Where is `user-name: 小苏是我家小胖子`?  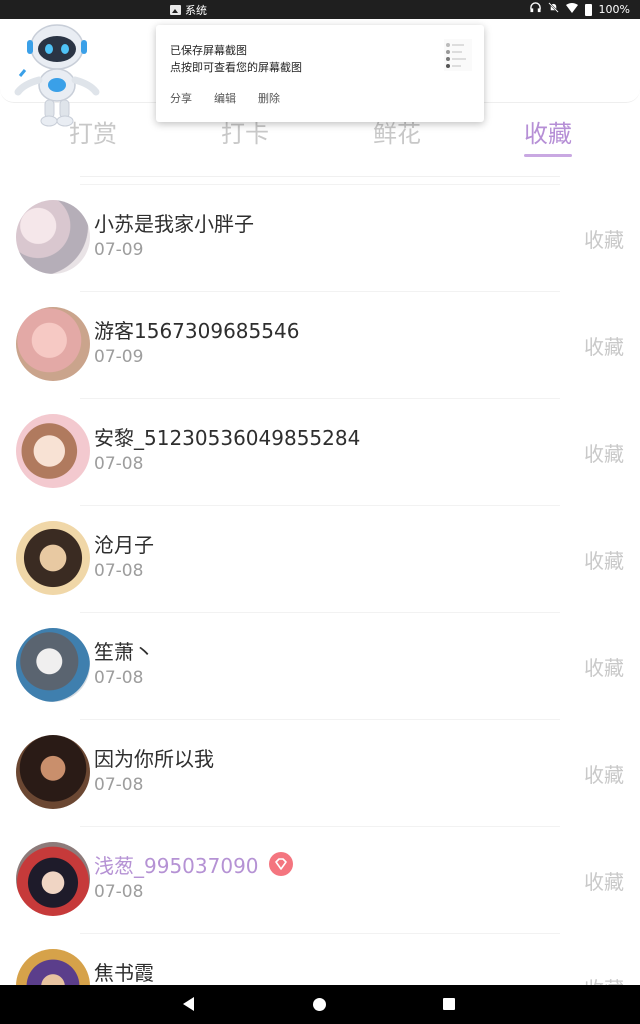
user-name: 小苏是我家小胖子 is located at coordinates (174, 222).